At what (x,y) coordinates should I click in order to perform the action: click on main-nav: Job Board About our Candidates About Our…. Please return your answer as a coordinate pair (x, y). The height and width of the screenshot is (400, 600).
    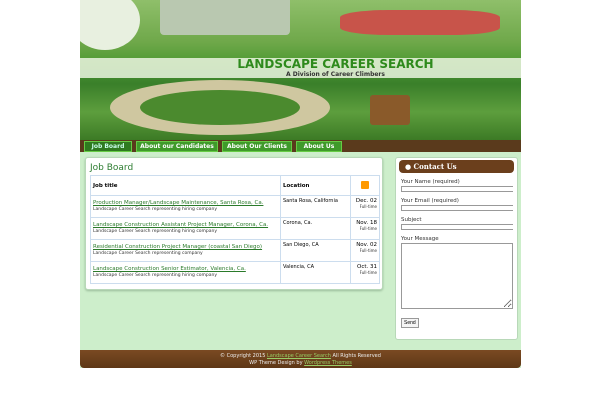
    Looking at the image, I should click on (300, 146).